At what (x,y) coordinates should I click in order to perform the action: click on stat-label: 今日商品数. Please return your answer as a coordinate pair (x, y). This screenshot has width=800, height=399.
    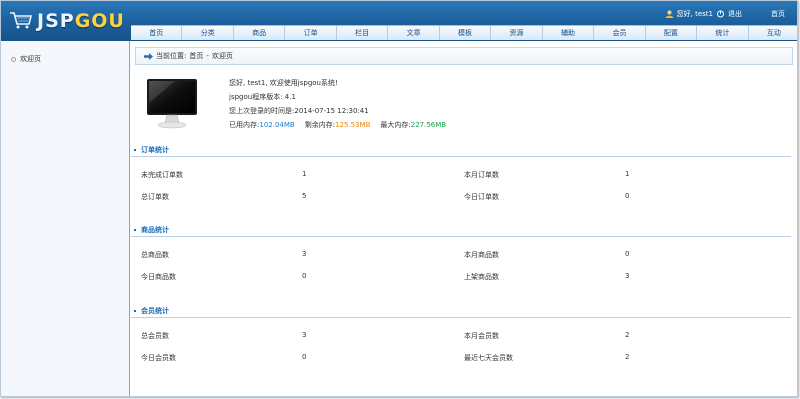
    Looking at the image, I should click on (158, 277).